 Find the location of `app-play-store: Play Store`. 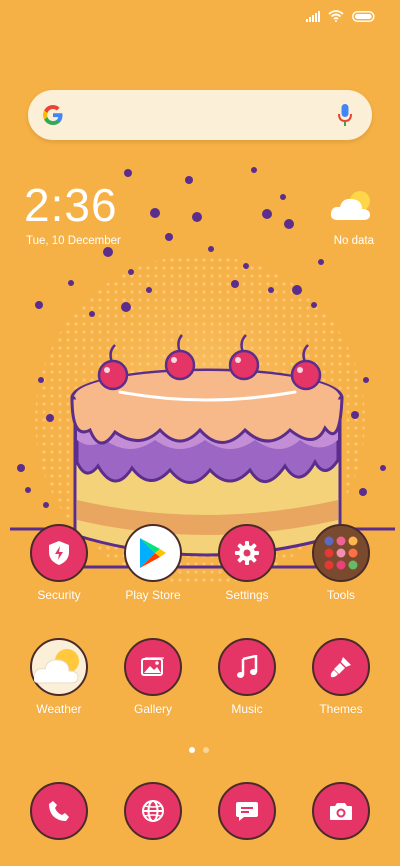

app-play-store: Play Store is located at coordinates (153, 563).